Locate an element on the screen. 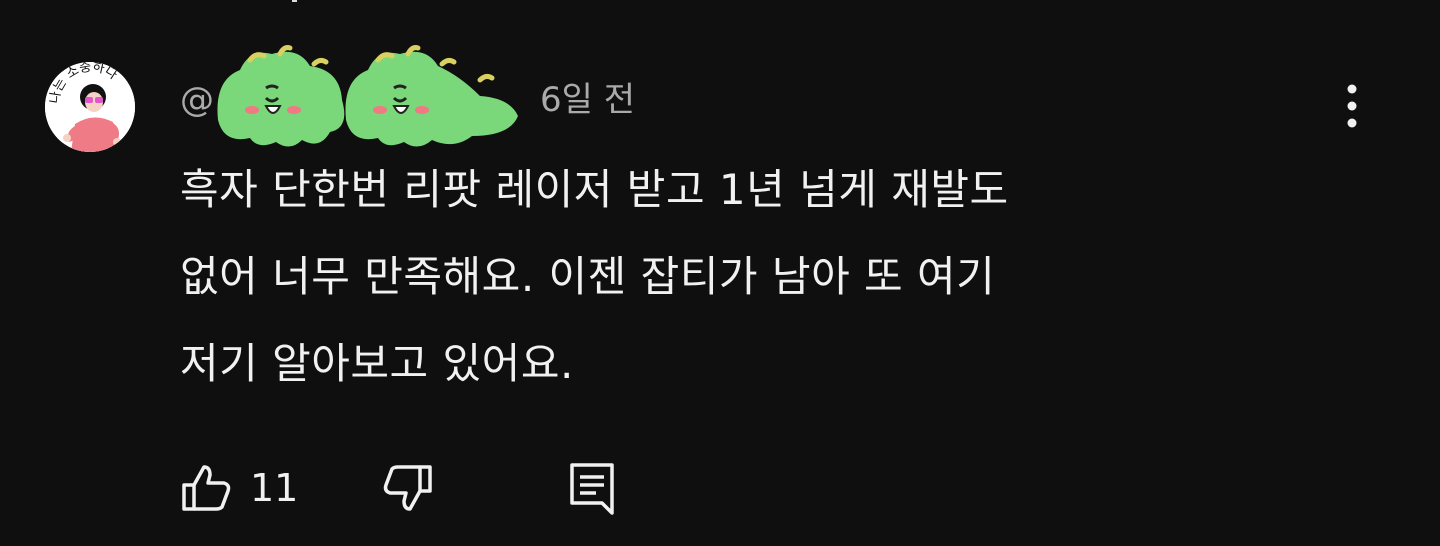  comment-line: 저기 알아보고 있어요. is located at coordinates (377, 363).